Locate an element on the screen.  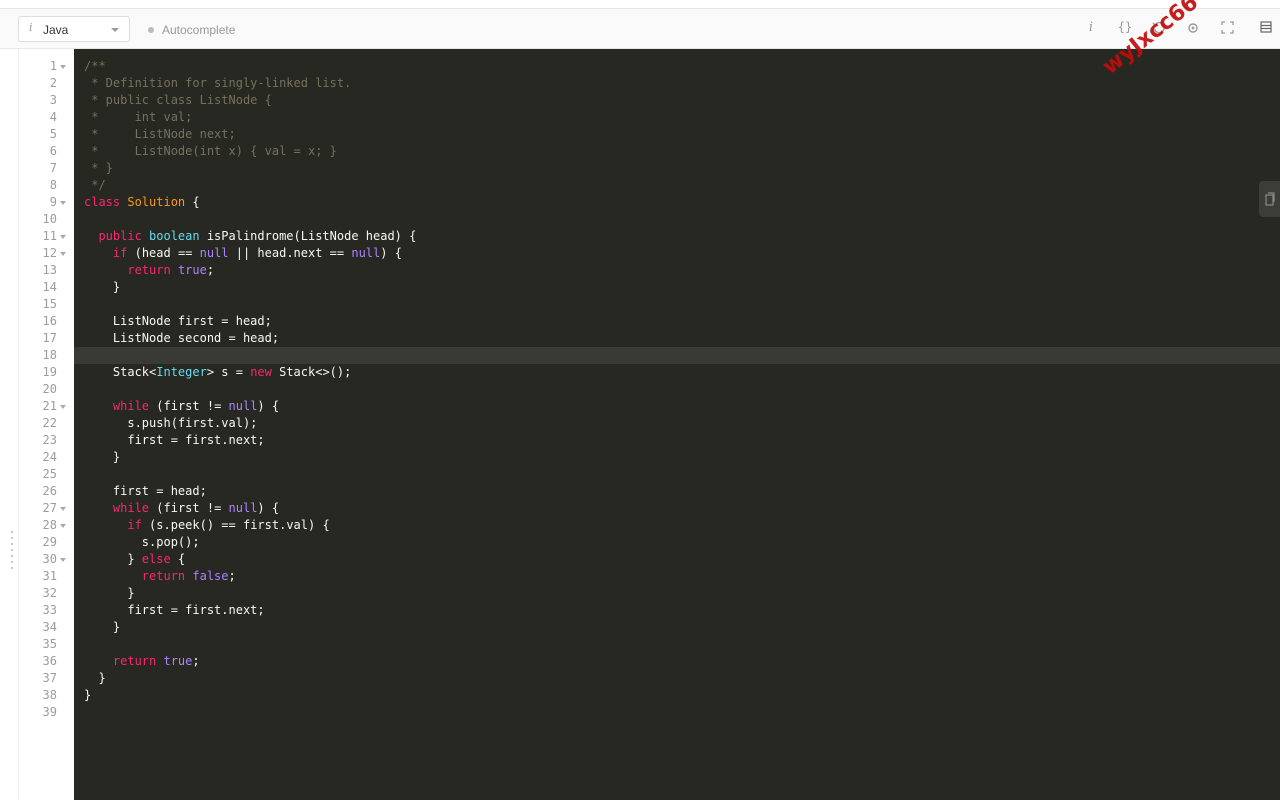
top-strip is located at coordinates (640, 4).